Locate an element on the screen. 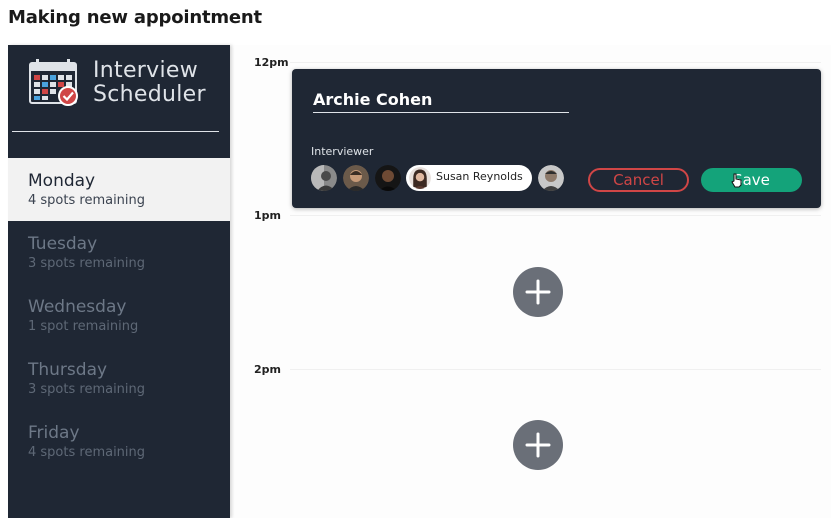 This screenshot has height=518, width=831. logo: Interview Scheduler is located at coordinates (123, 87).